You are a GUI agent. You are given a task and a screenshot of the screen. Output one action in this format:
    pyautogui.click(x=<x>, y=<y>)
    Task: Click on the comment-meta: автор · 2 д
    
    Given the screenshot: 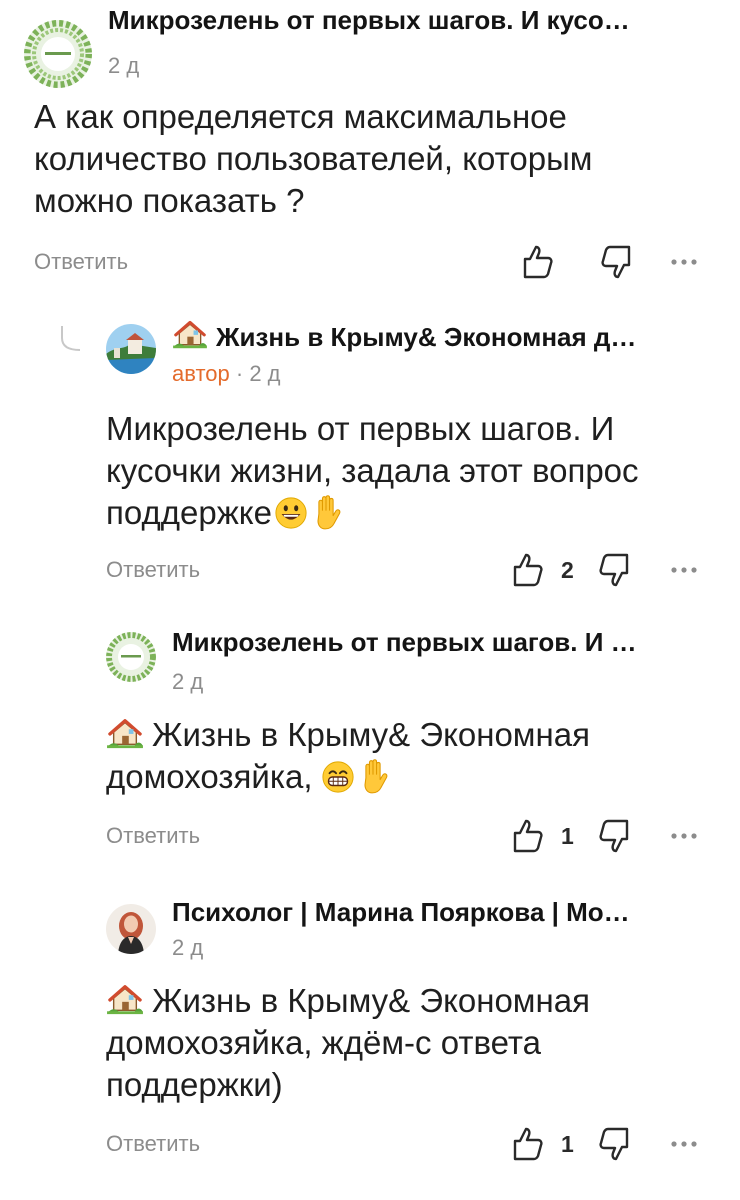 What is the action you would take?
    pyautogui.click(x=226, y=374)
    